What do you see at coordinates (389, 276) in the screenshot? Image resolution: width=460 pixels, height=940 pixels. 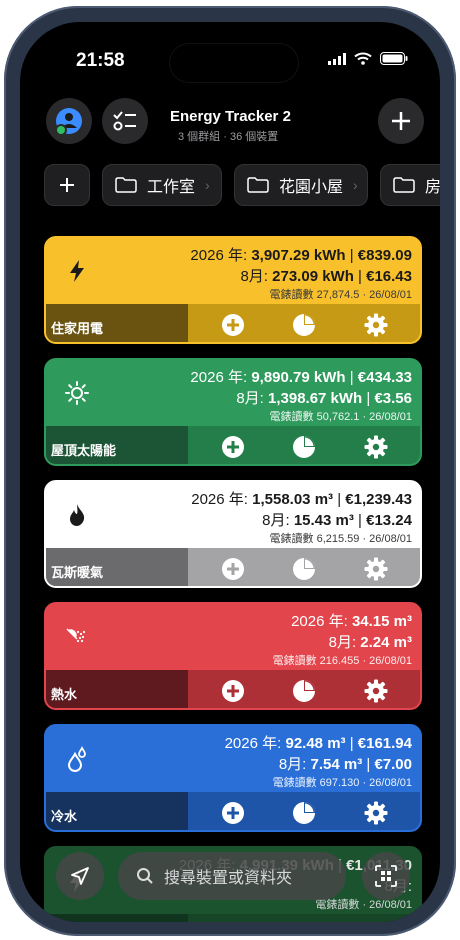 I see `month-cost: €16.43` at bounding box center [389, 276].